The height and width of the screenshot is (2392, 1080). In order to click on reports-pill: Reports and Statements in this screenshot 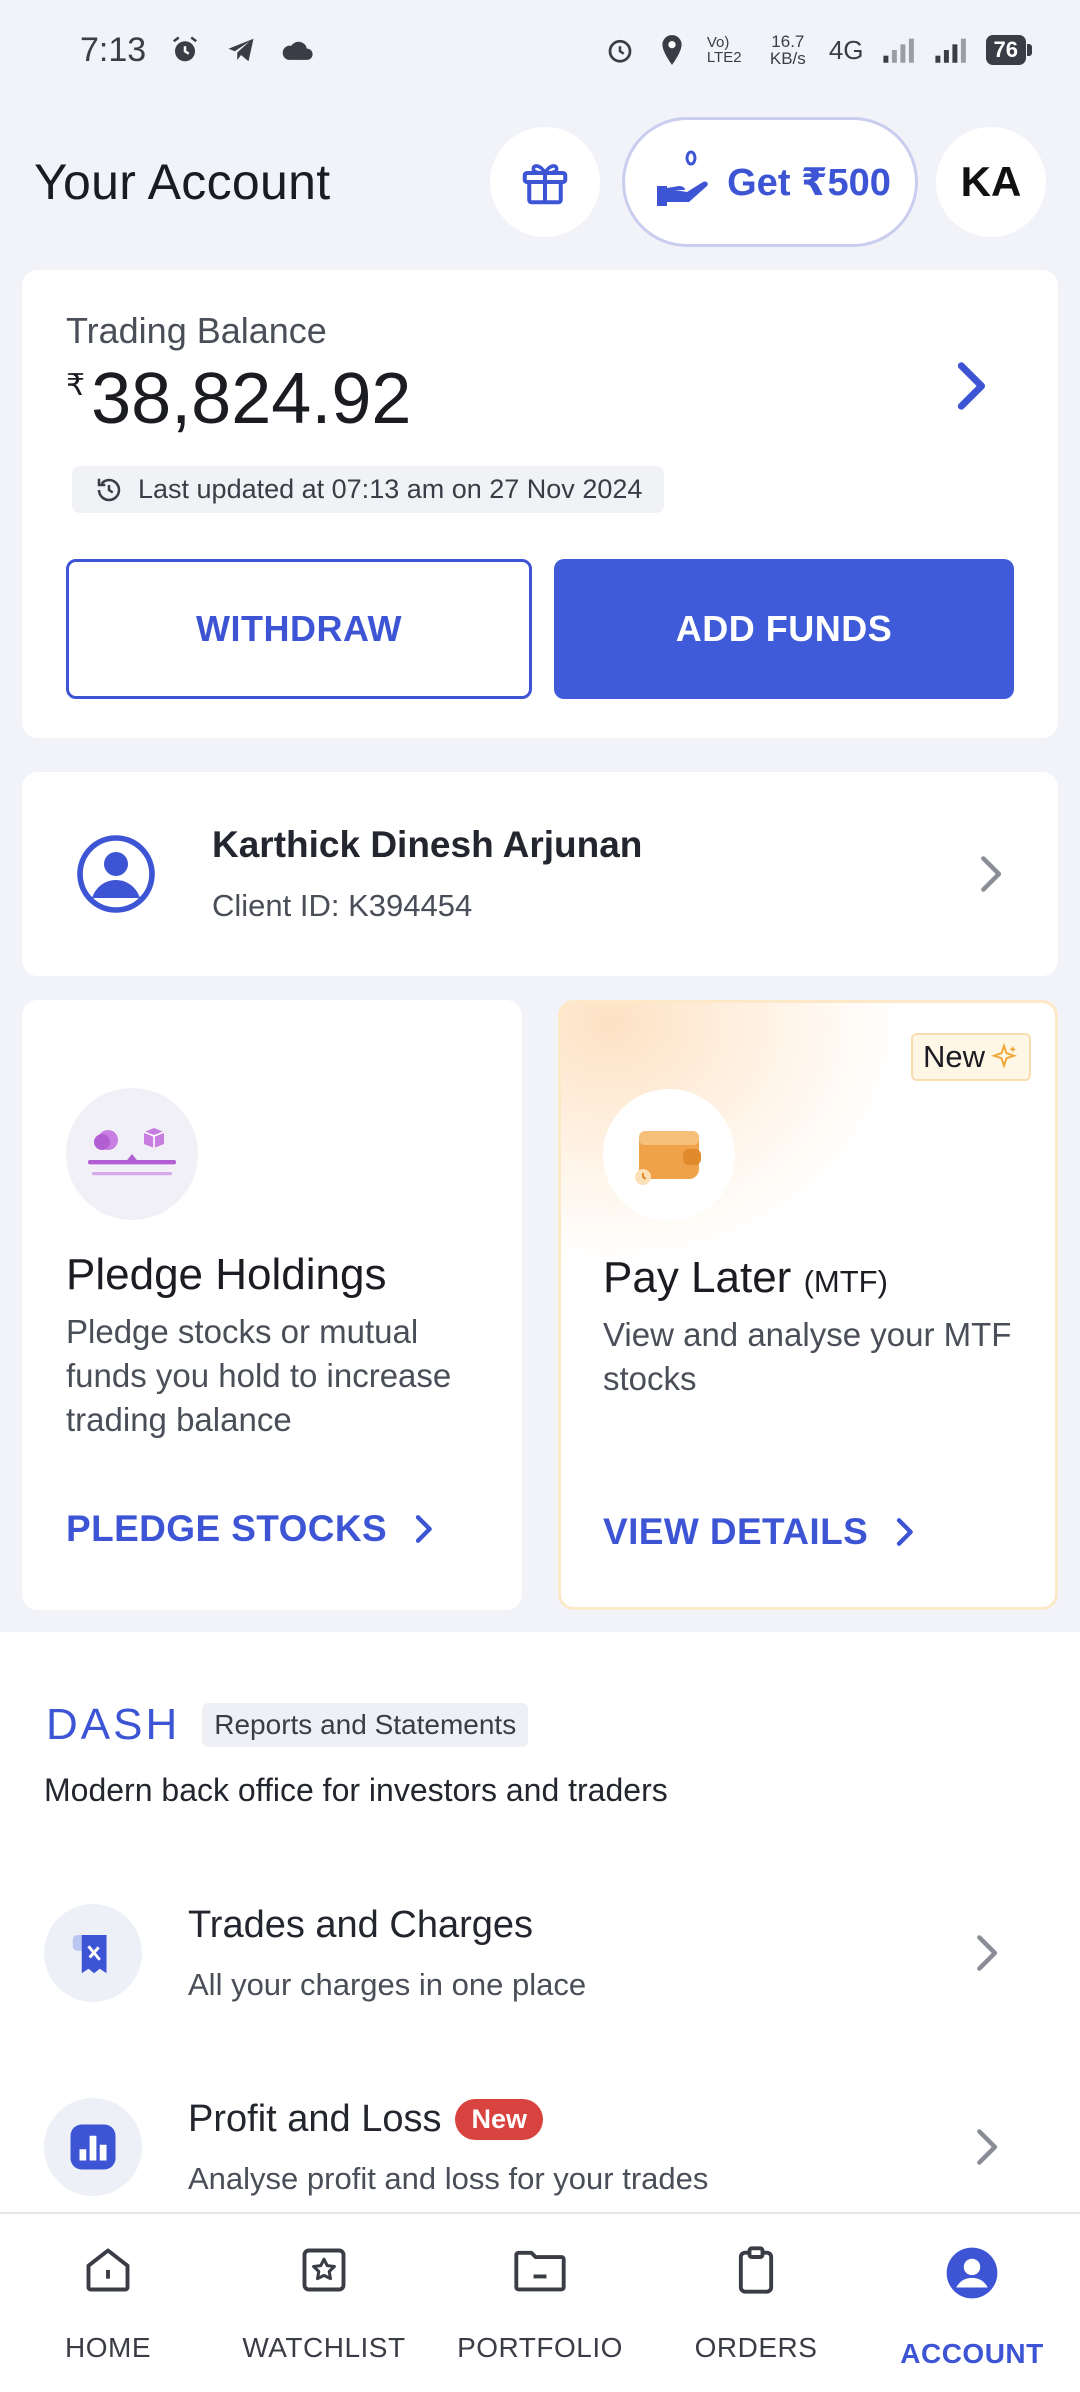, I will do `click(365, 1725)`.